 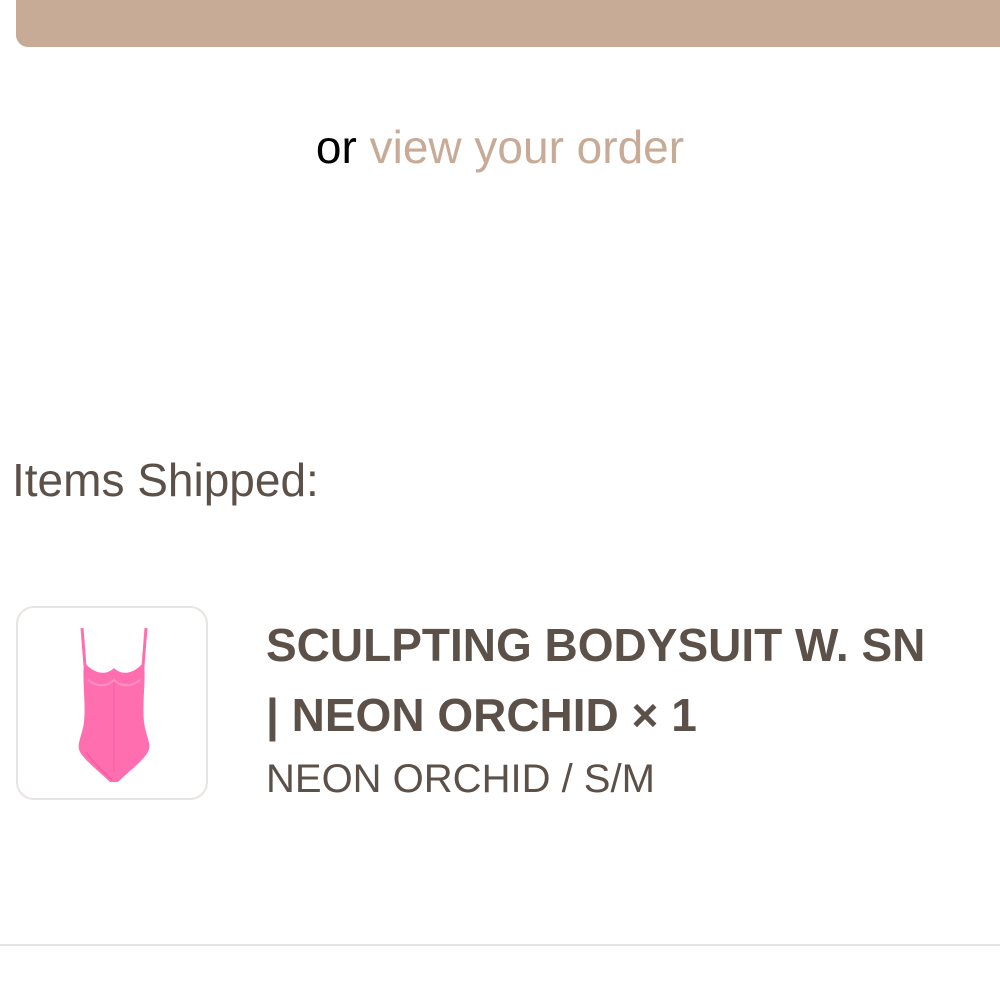 I want to click on item-variant: NEON ORCHID / S/M, so click(x=460, y=779).